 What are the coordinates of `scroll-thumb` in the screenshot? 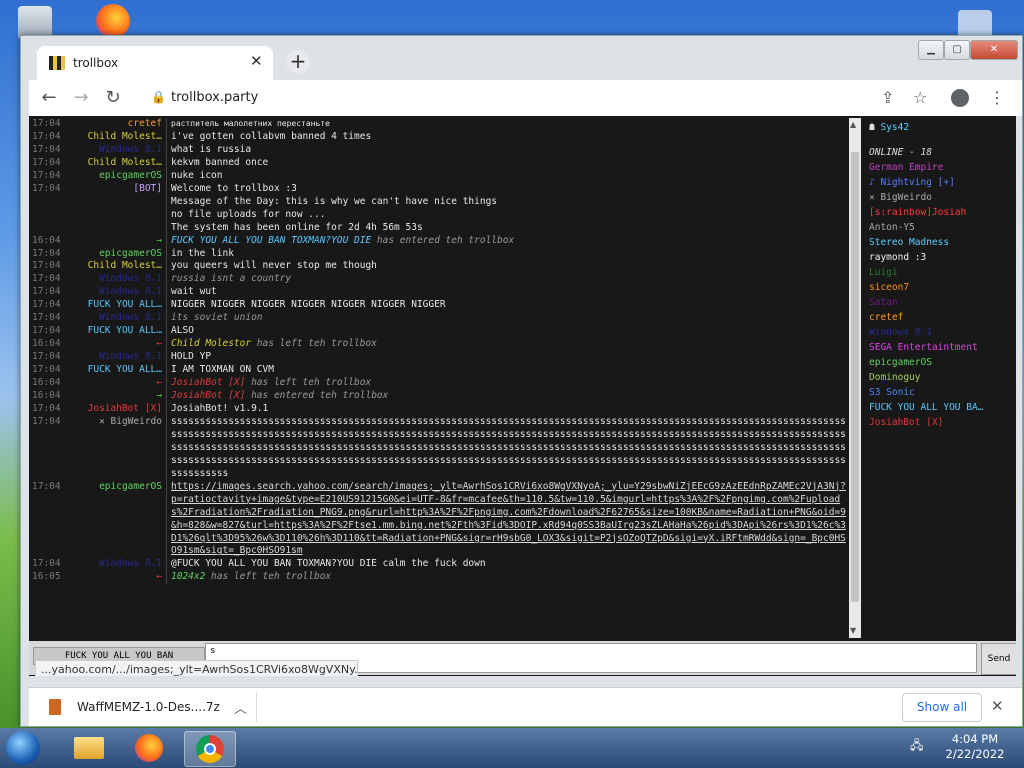 It's located at (855, 377).